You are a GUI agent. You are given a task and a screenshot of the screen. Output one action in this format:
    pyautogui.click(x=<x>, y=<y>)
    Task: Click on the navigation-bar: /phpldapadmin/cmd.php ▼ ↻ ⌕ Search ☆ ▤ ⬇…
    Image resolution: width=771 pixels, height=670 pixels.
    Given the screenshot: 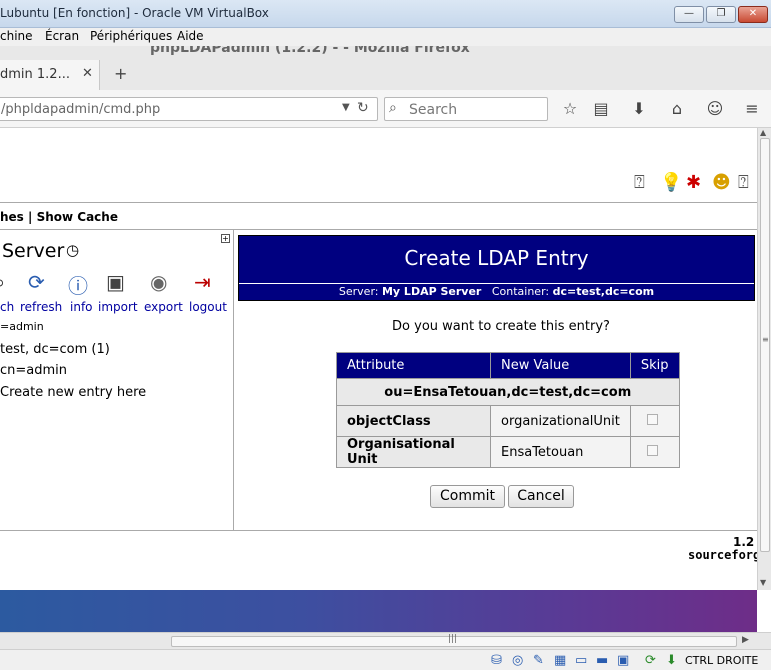 What is the action you would take?
    pyautogui.click(x=385, y=109)
    